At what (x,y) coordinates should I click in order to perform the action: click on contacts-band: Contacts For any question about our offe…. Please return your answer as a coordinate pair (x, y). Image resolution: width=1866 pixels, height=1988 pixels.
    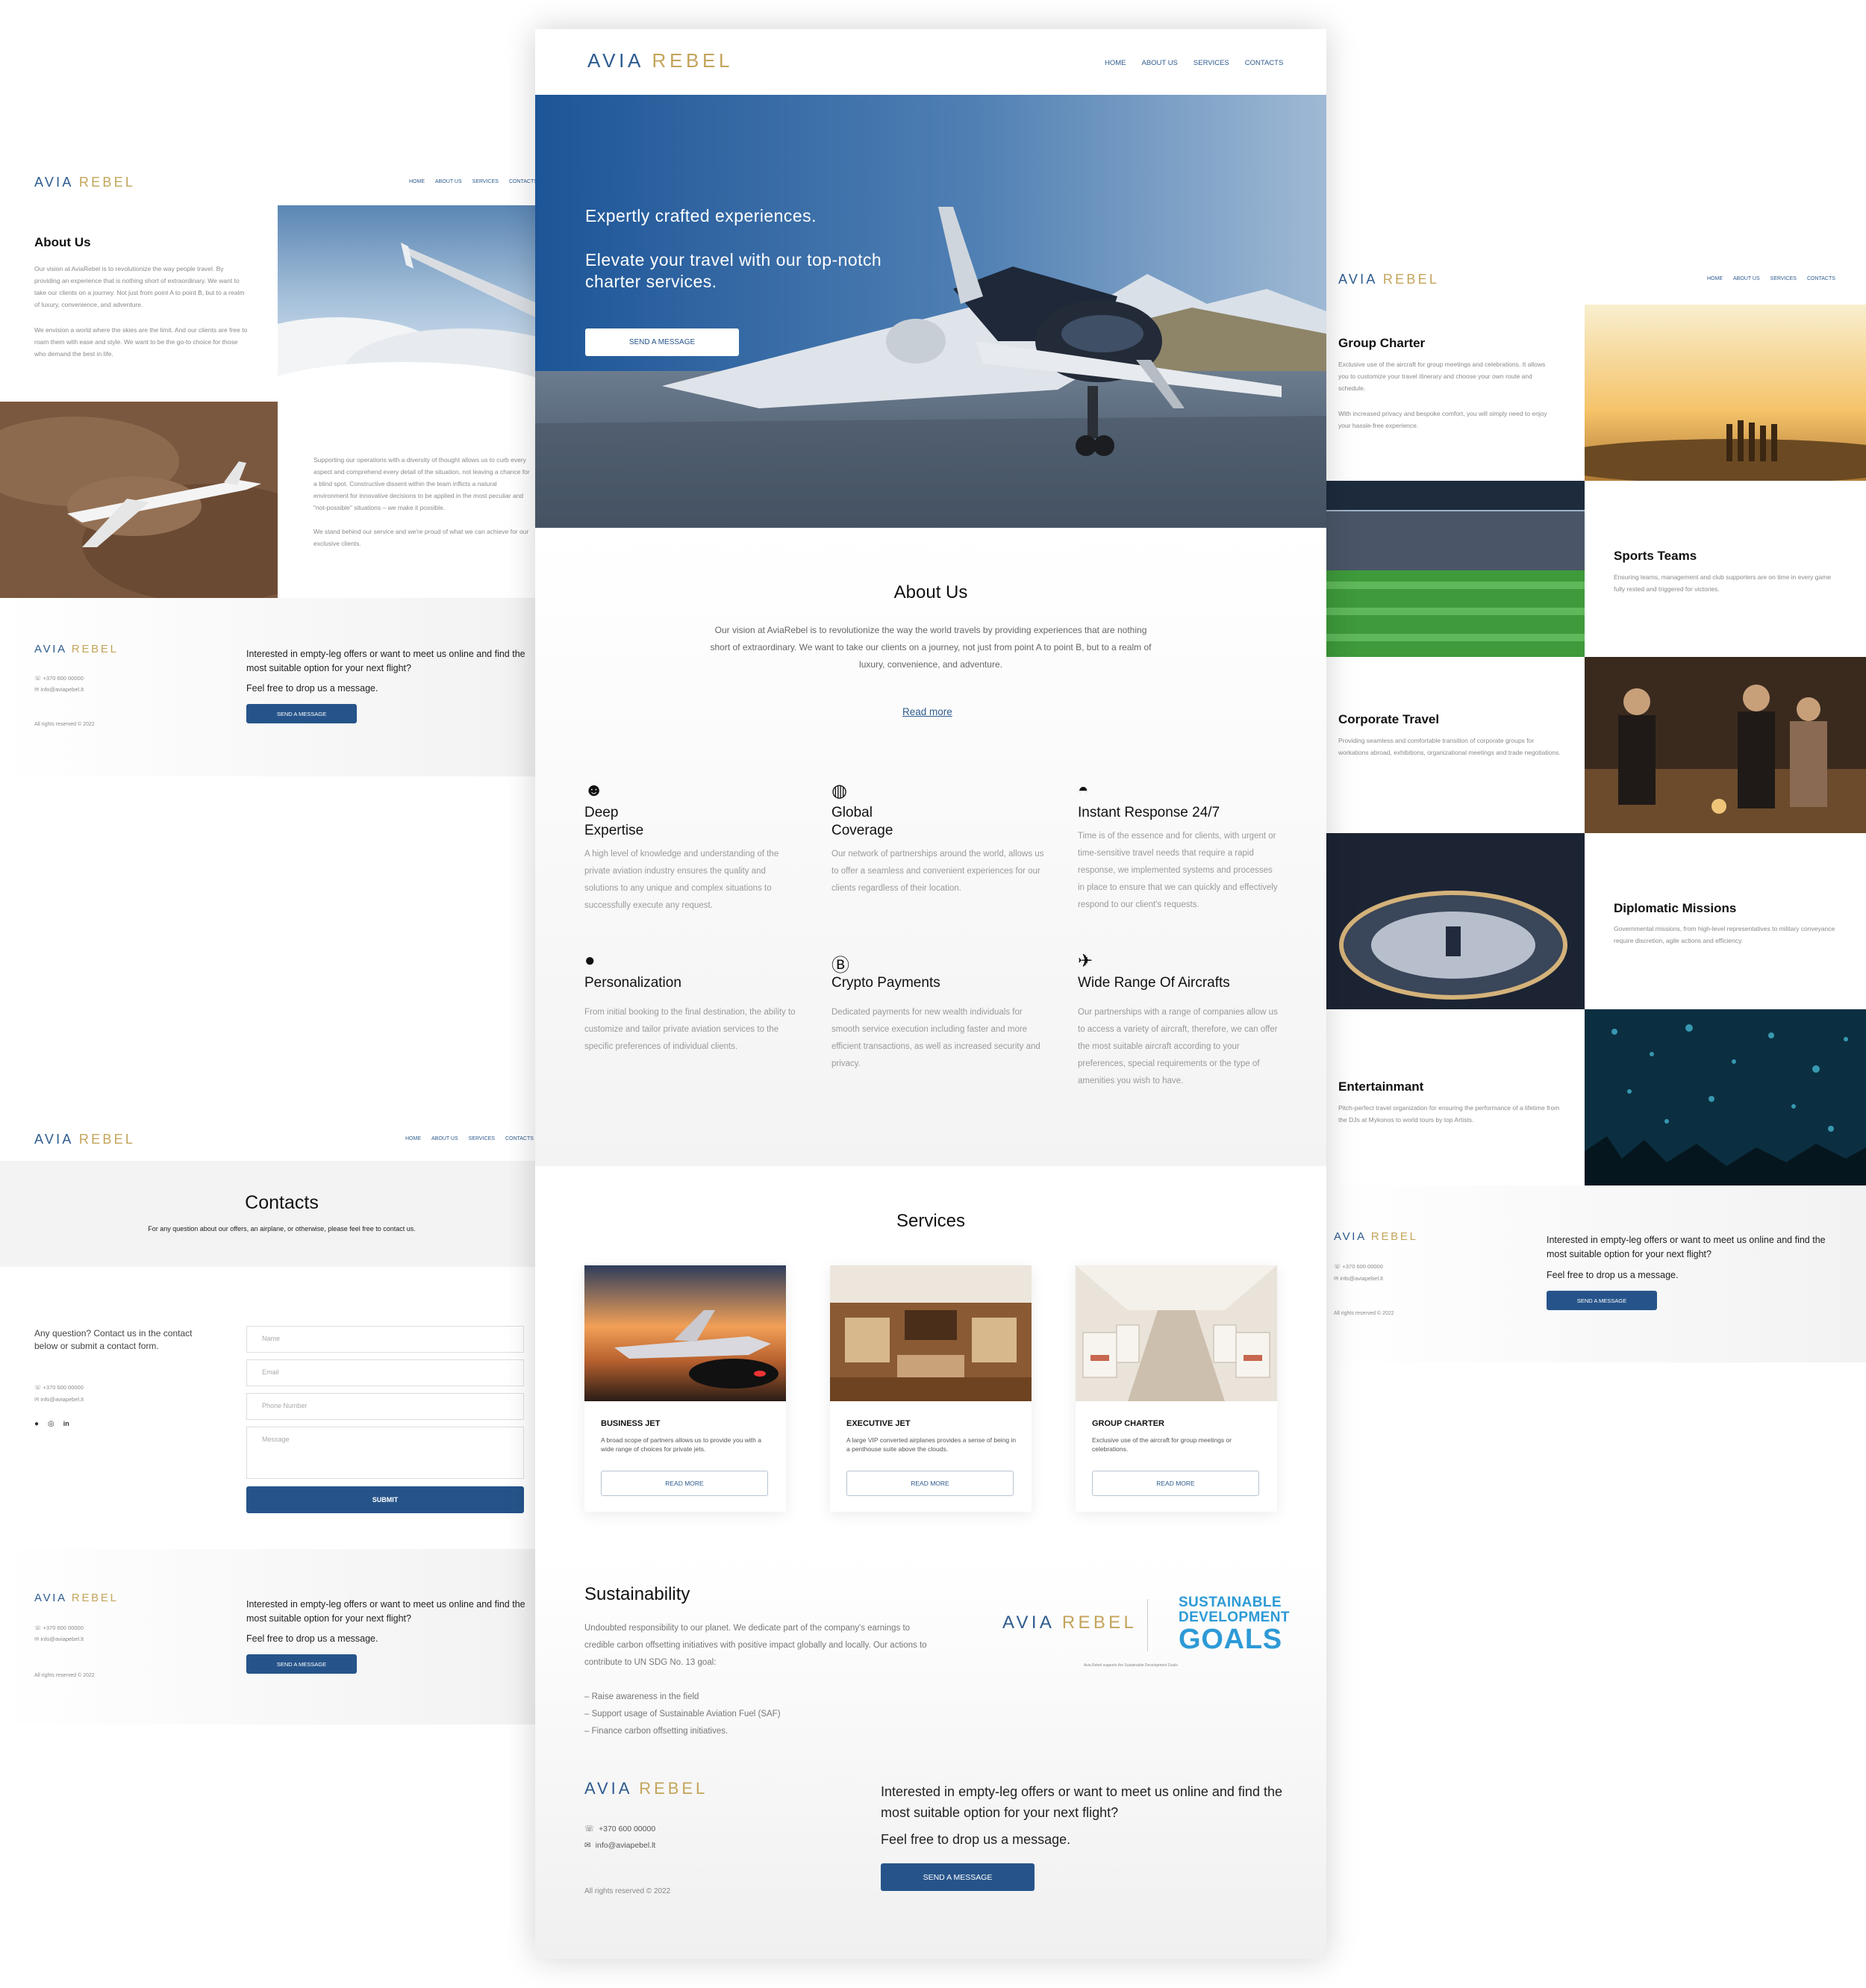
    Looking at the image, I should click on (267, 1214).